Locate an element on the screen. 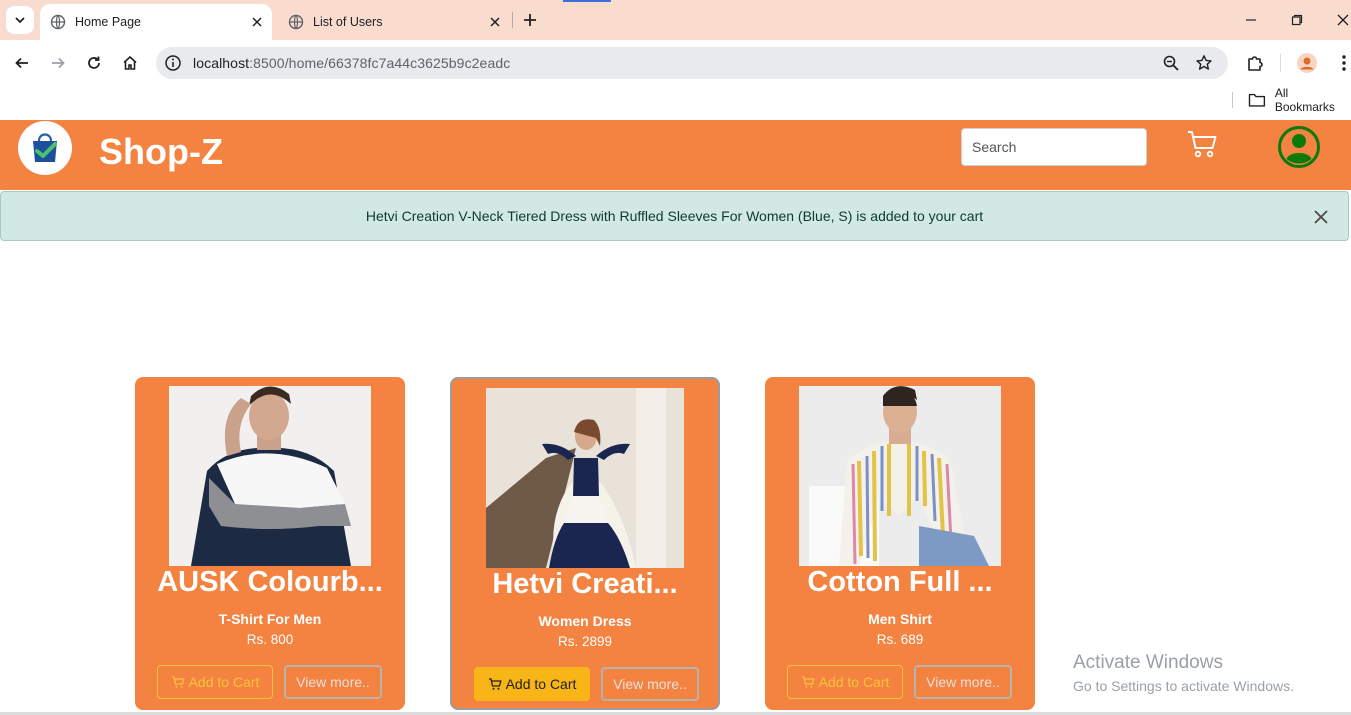 This screenshot has width=1351, height=715. product-category: T-Shirt For Men is located at coordinates (270, 619).